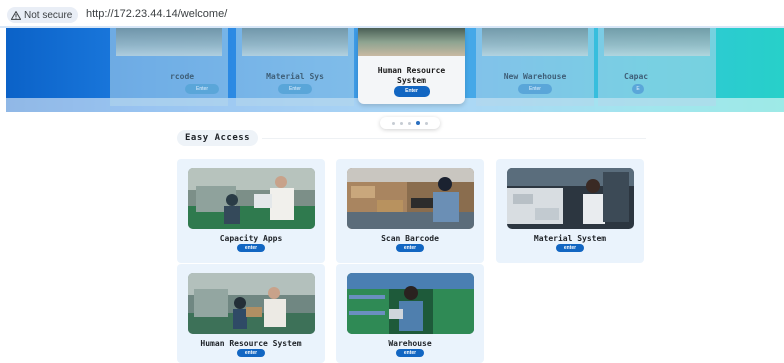  What do you see at coordinates (535, 67) in the screenshot?
I see `carousel-slide: New Warehouse Enter` at bounding box center [535, 67].